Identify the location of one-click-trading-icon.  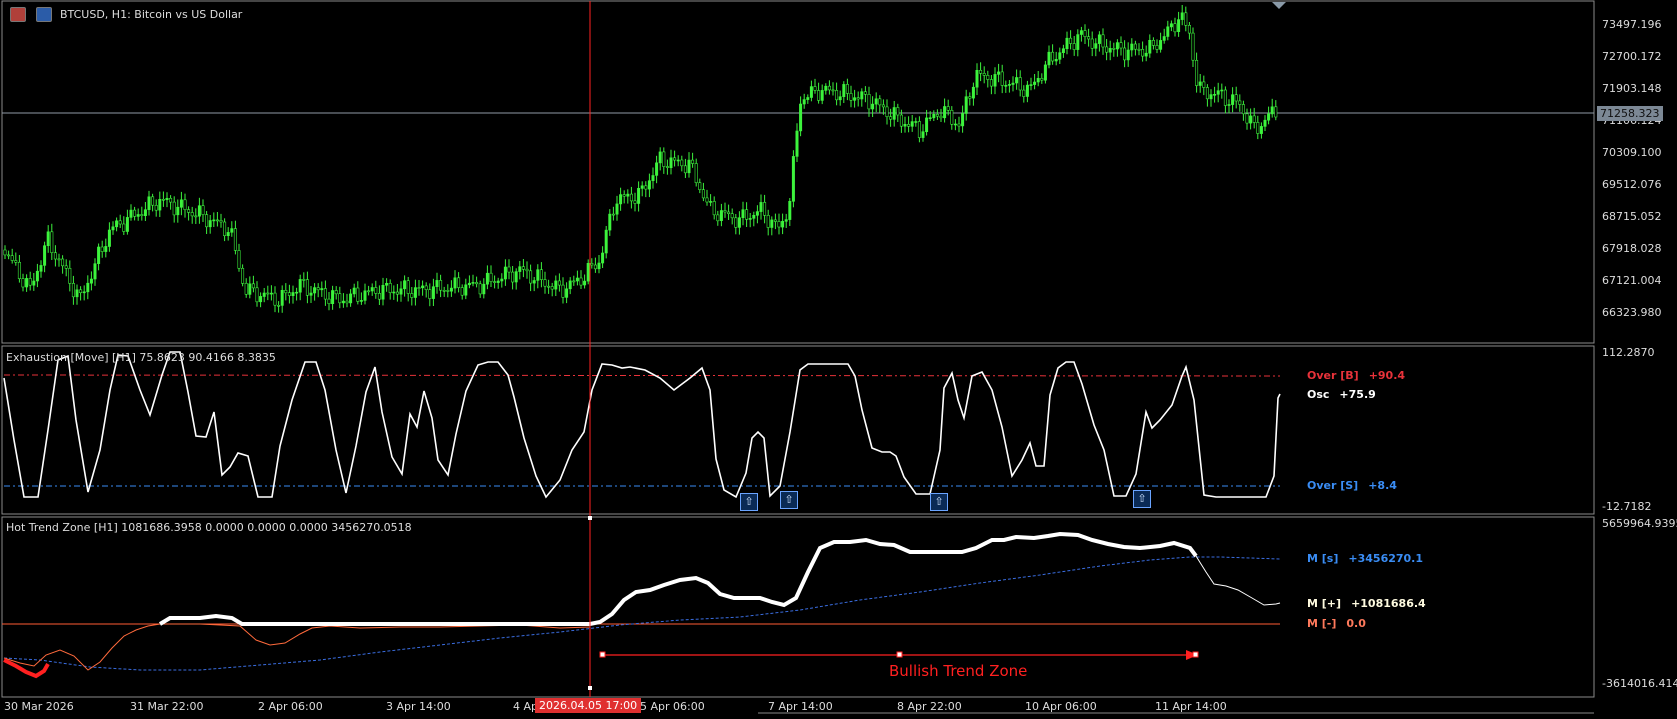
(18, 14).